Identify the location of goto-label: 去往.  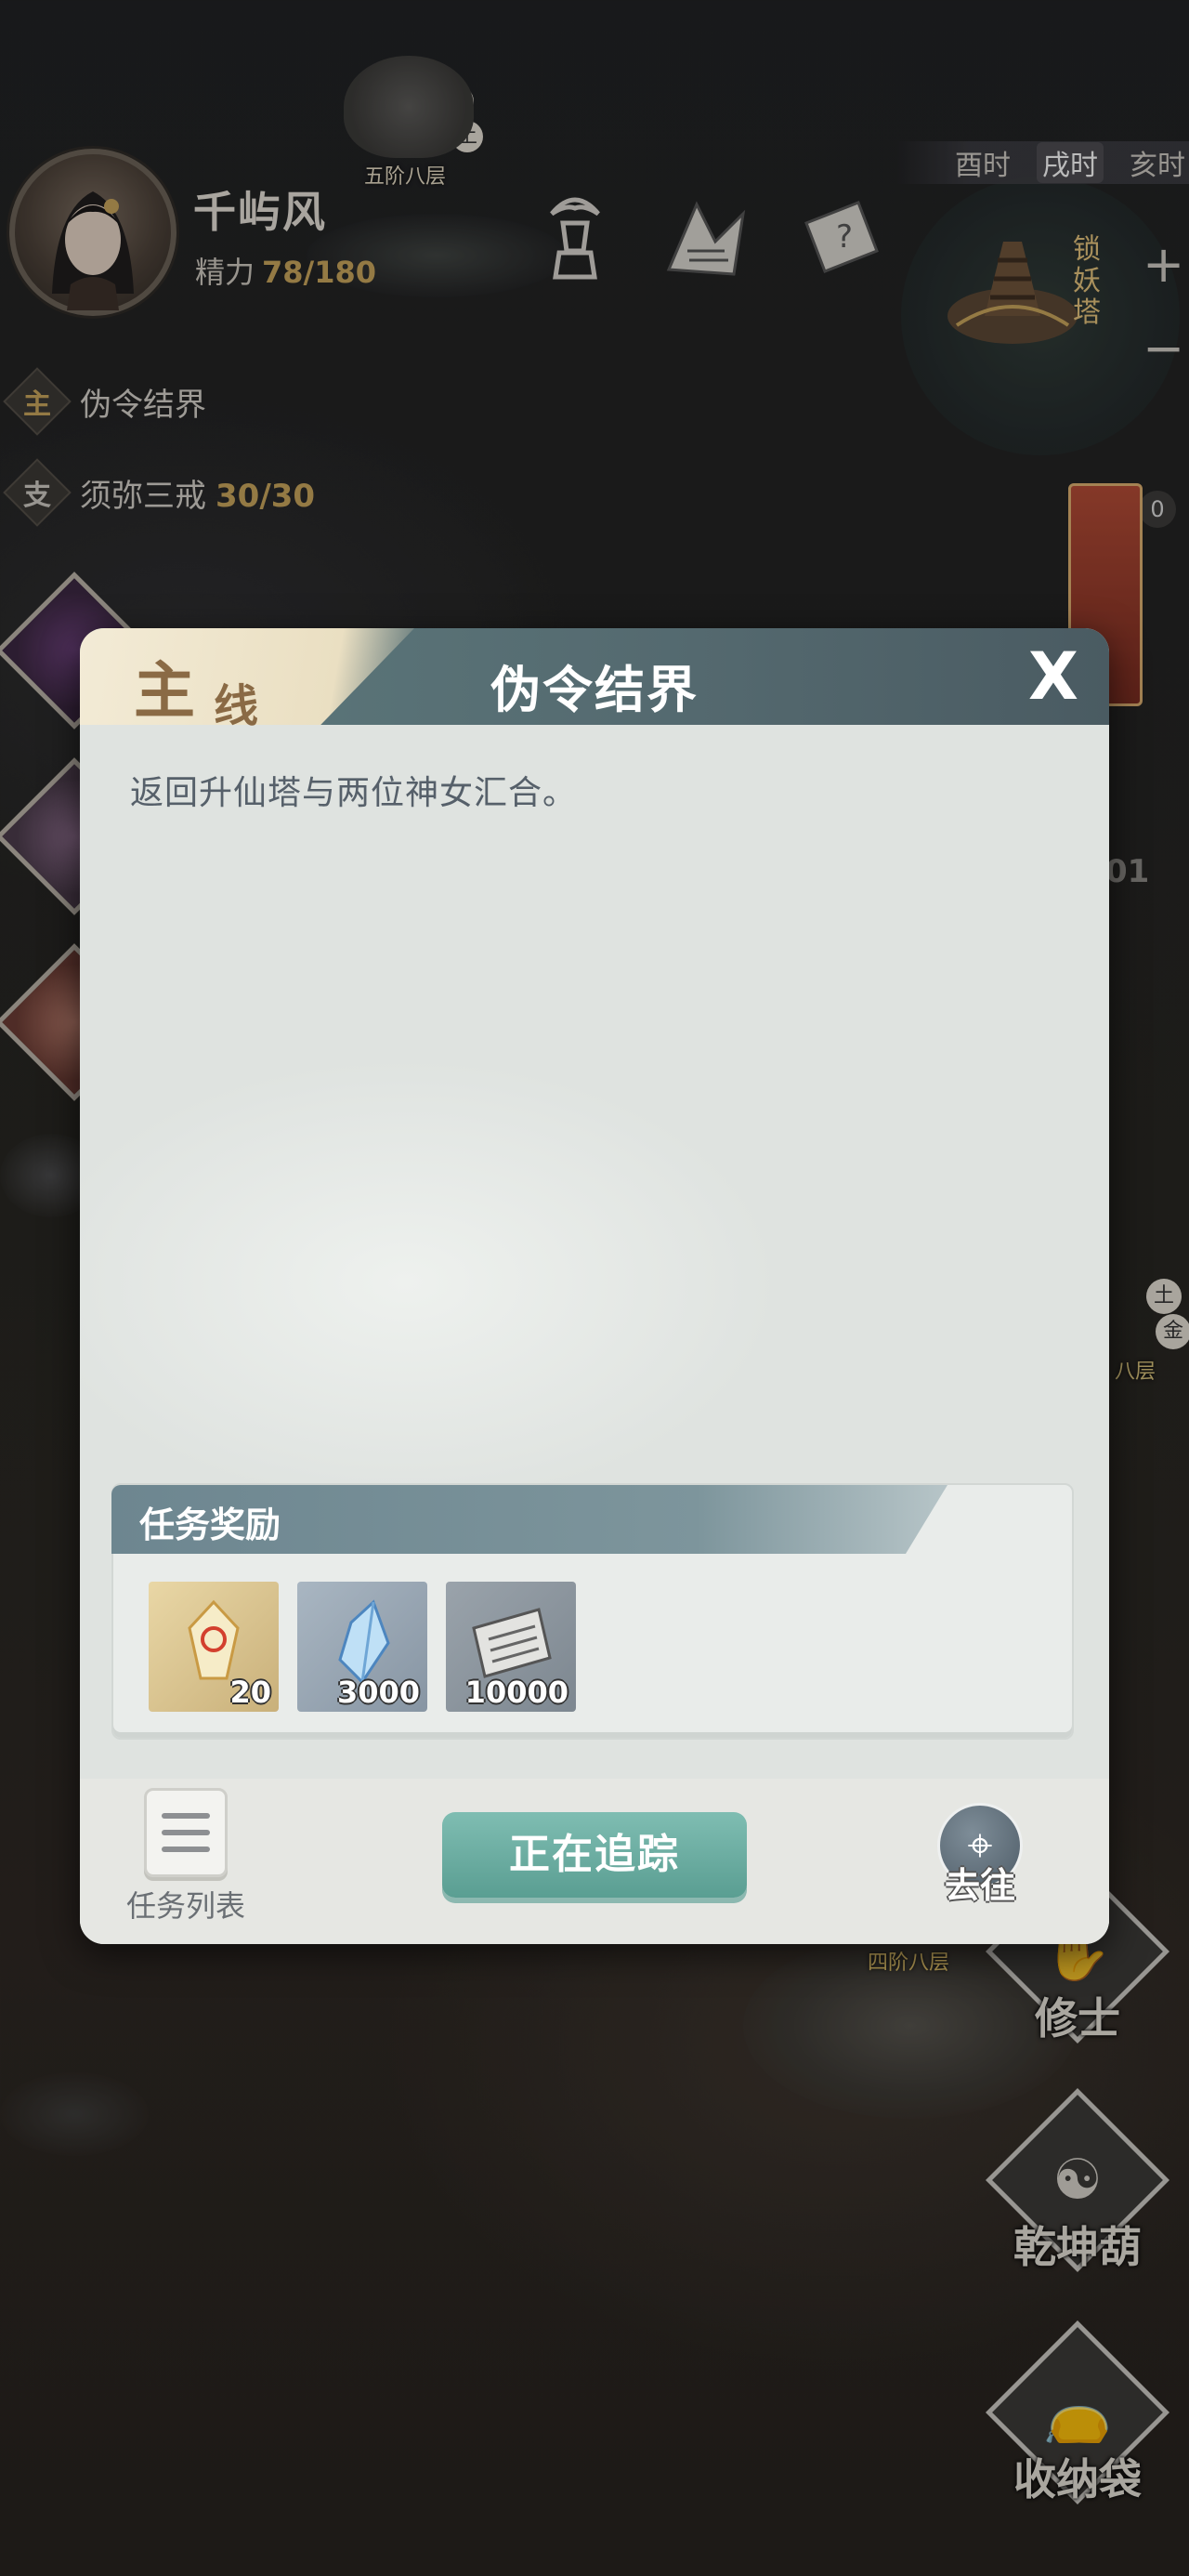
(979, 1885).